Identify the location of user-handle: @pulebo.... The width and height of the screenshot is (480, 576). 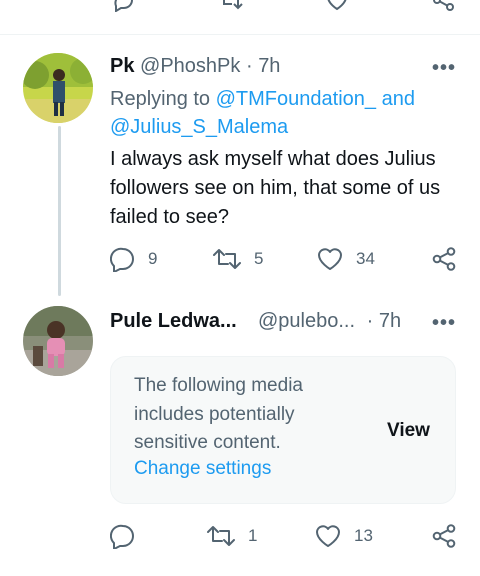
(306, 321).